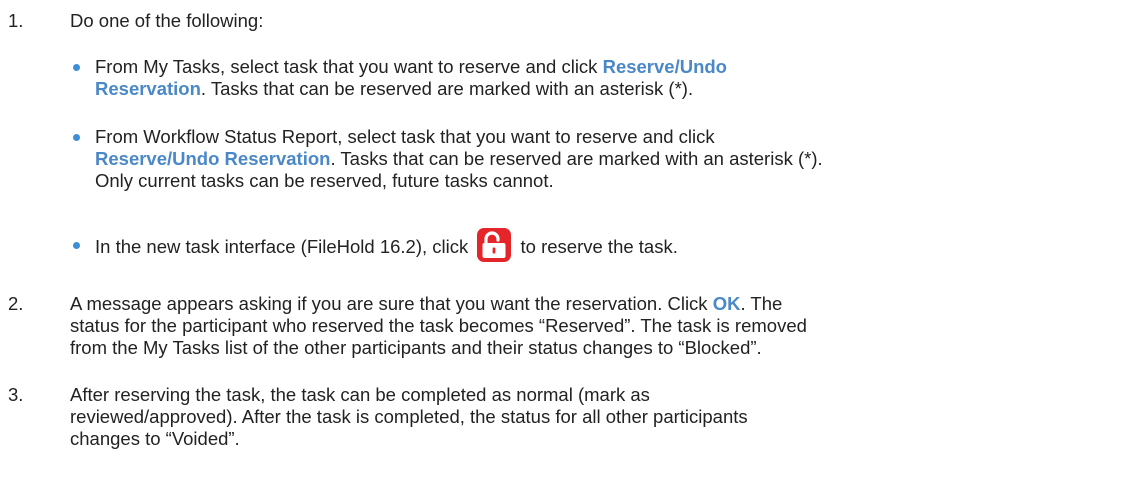 Image resolution: width=1137 pixels, height=500 pixels. I want to click on step-text: changes to “Voided”., so click(155, 438).